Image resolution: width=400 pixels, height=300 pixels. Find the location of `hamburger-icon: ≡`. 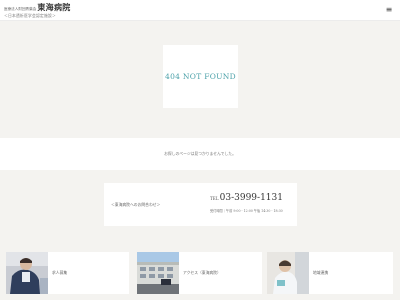

hamburger-icon: ≡ is located at coordinates (389, 9).